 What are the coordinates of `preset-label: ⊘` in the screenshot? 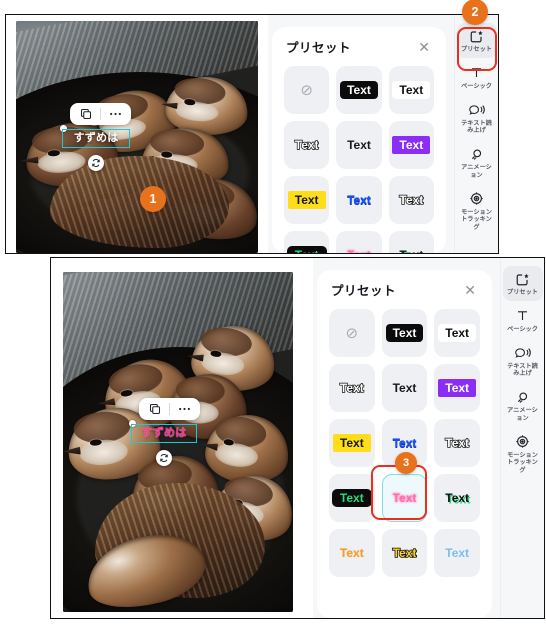 It's located at (306, 90).